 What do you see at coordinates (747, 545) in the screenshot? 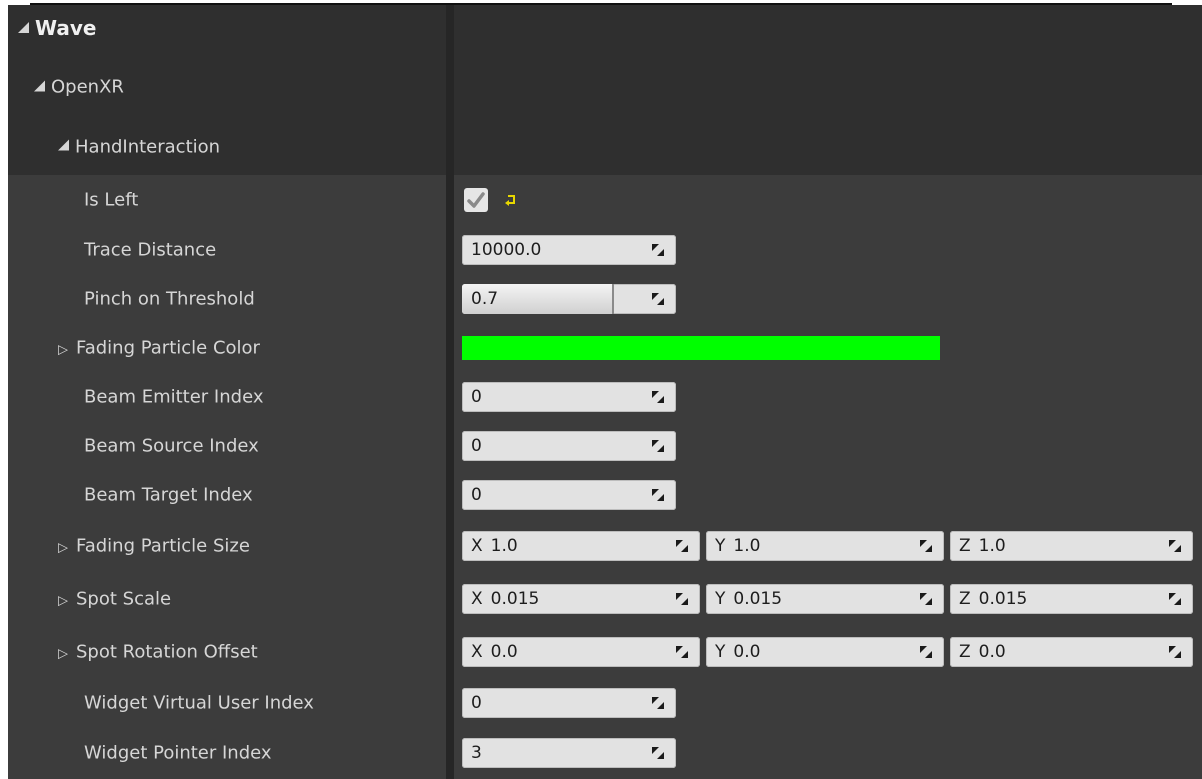
I see `field-value: 1.0` at bounding box center [747, 545].